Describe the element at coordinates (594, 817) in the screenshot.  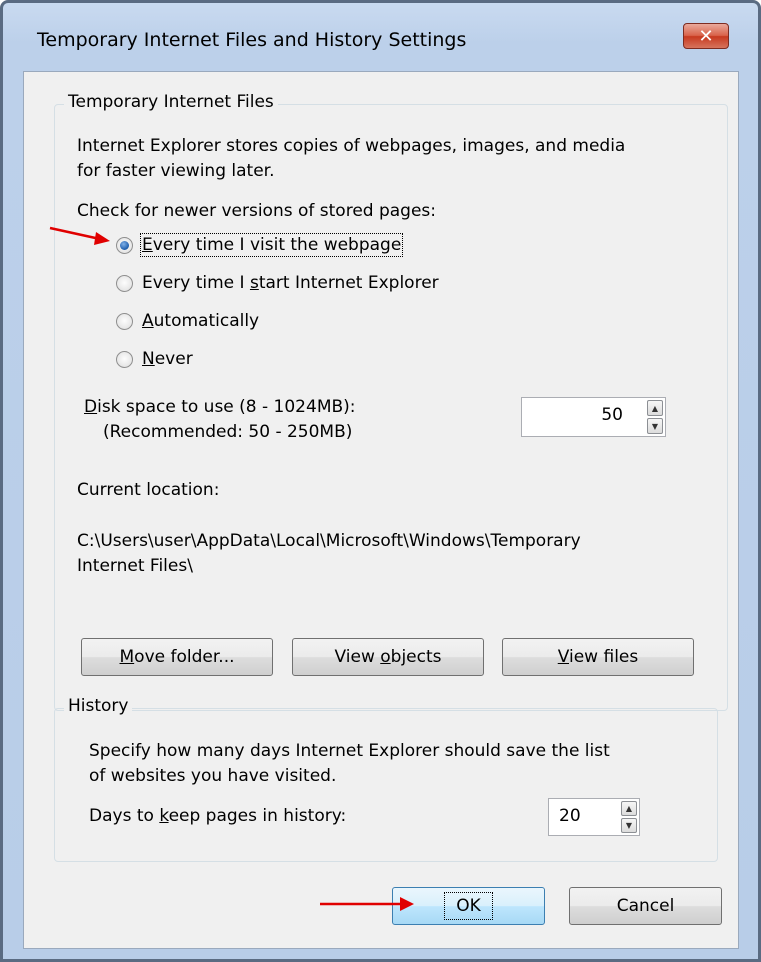
I see `days-to-keep-spinbox: 20 ▲ ▼` at that location.